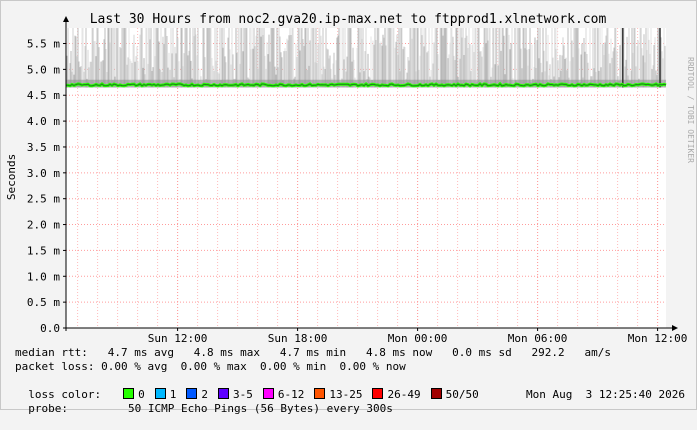  Describe the element at coordinates (658, 338) in the screenshot. I see `x-tick-label: Mon 12:00` at that location.